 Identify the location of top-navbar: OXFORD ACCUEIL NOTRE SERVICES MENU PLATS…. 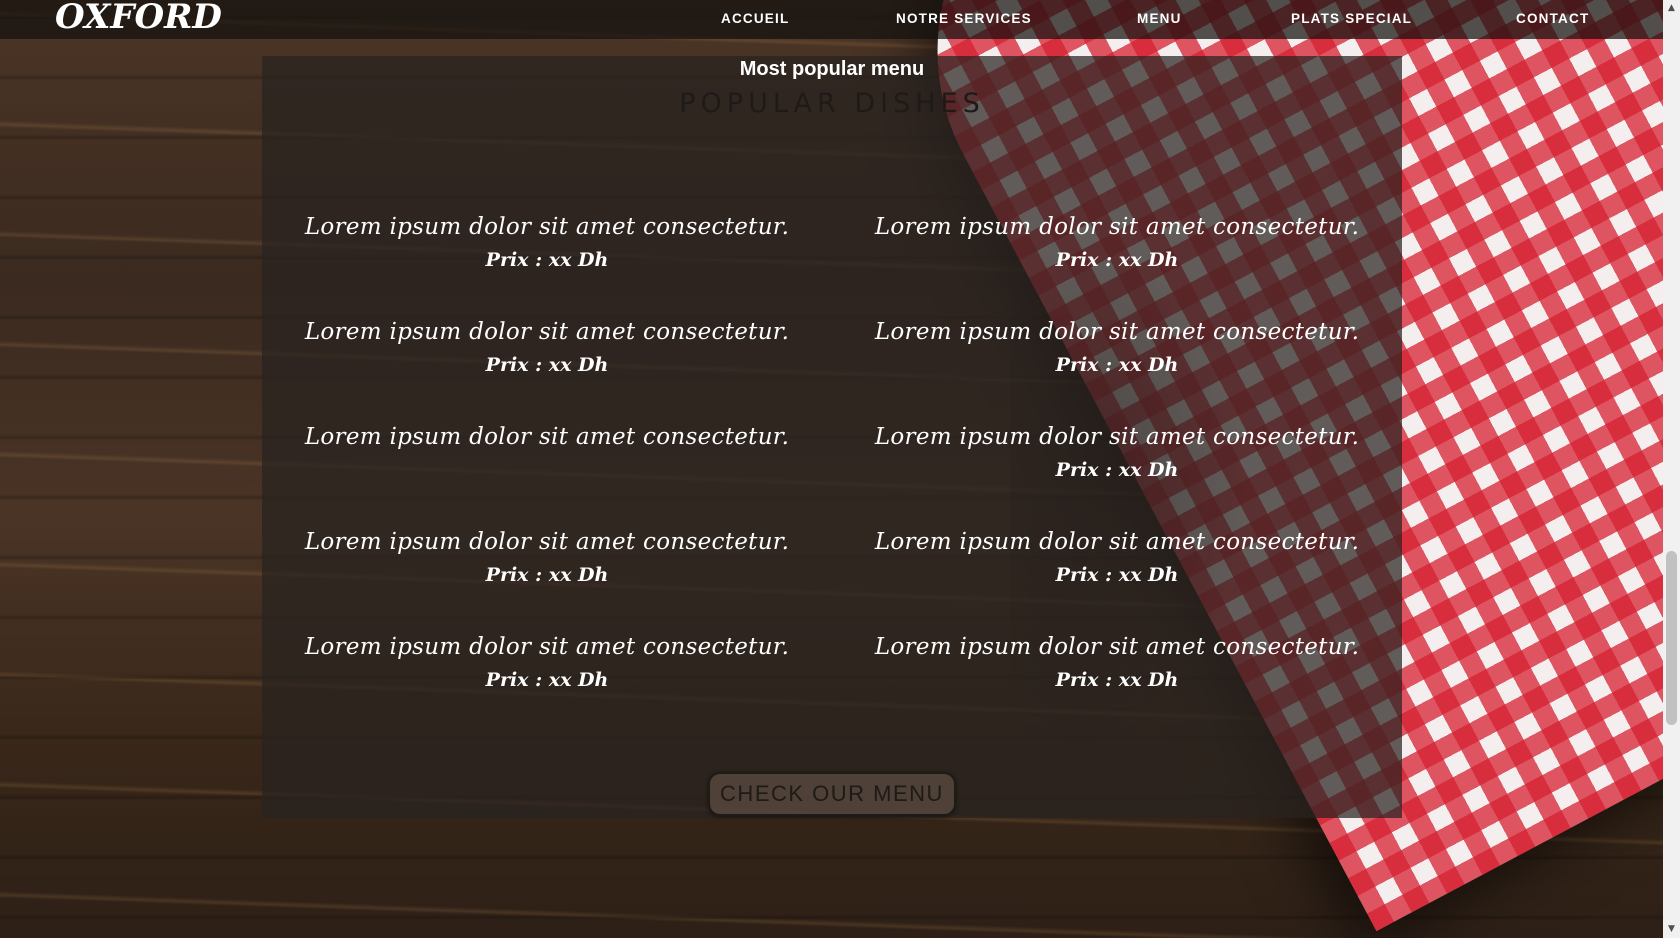
(831, 19).